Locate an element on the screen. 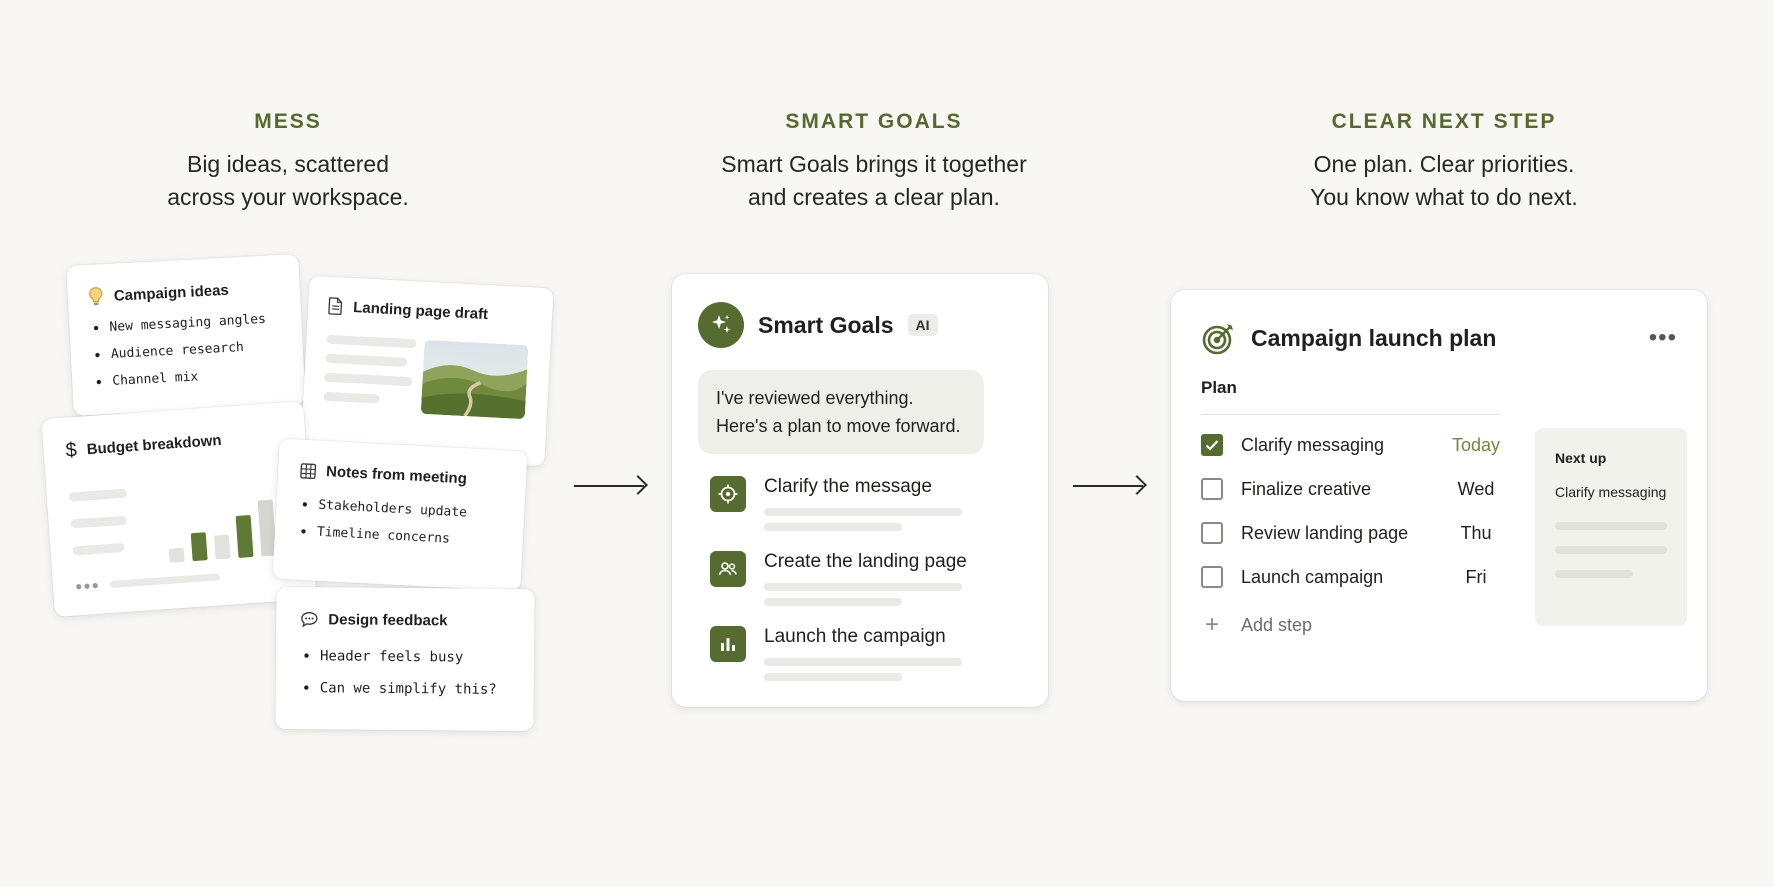  task-row: Finalize creative Wed is located at coordinates (1351, 489).